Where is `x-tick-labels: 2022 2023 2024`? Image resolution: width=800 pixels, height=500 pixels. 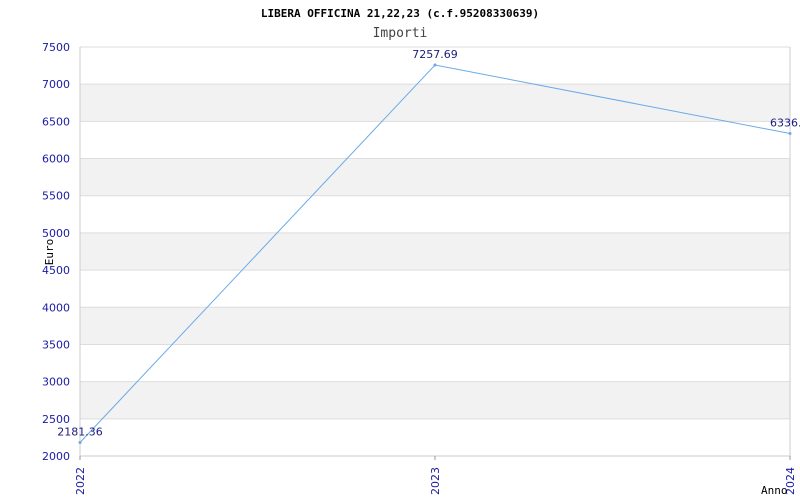 x-tick-labels: 2022 2023 2024 is located at coordinates (435, 481).